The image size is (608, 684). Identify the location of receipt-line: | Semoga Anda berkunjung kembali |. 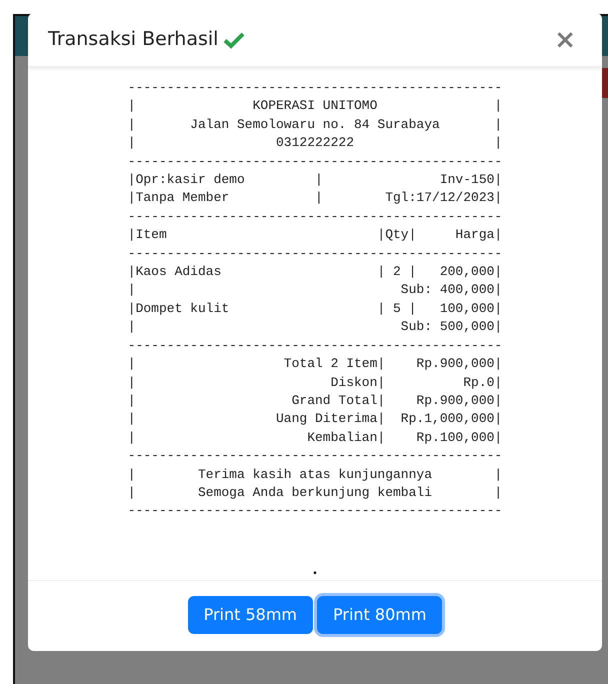
(315, 493).